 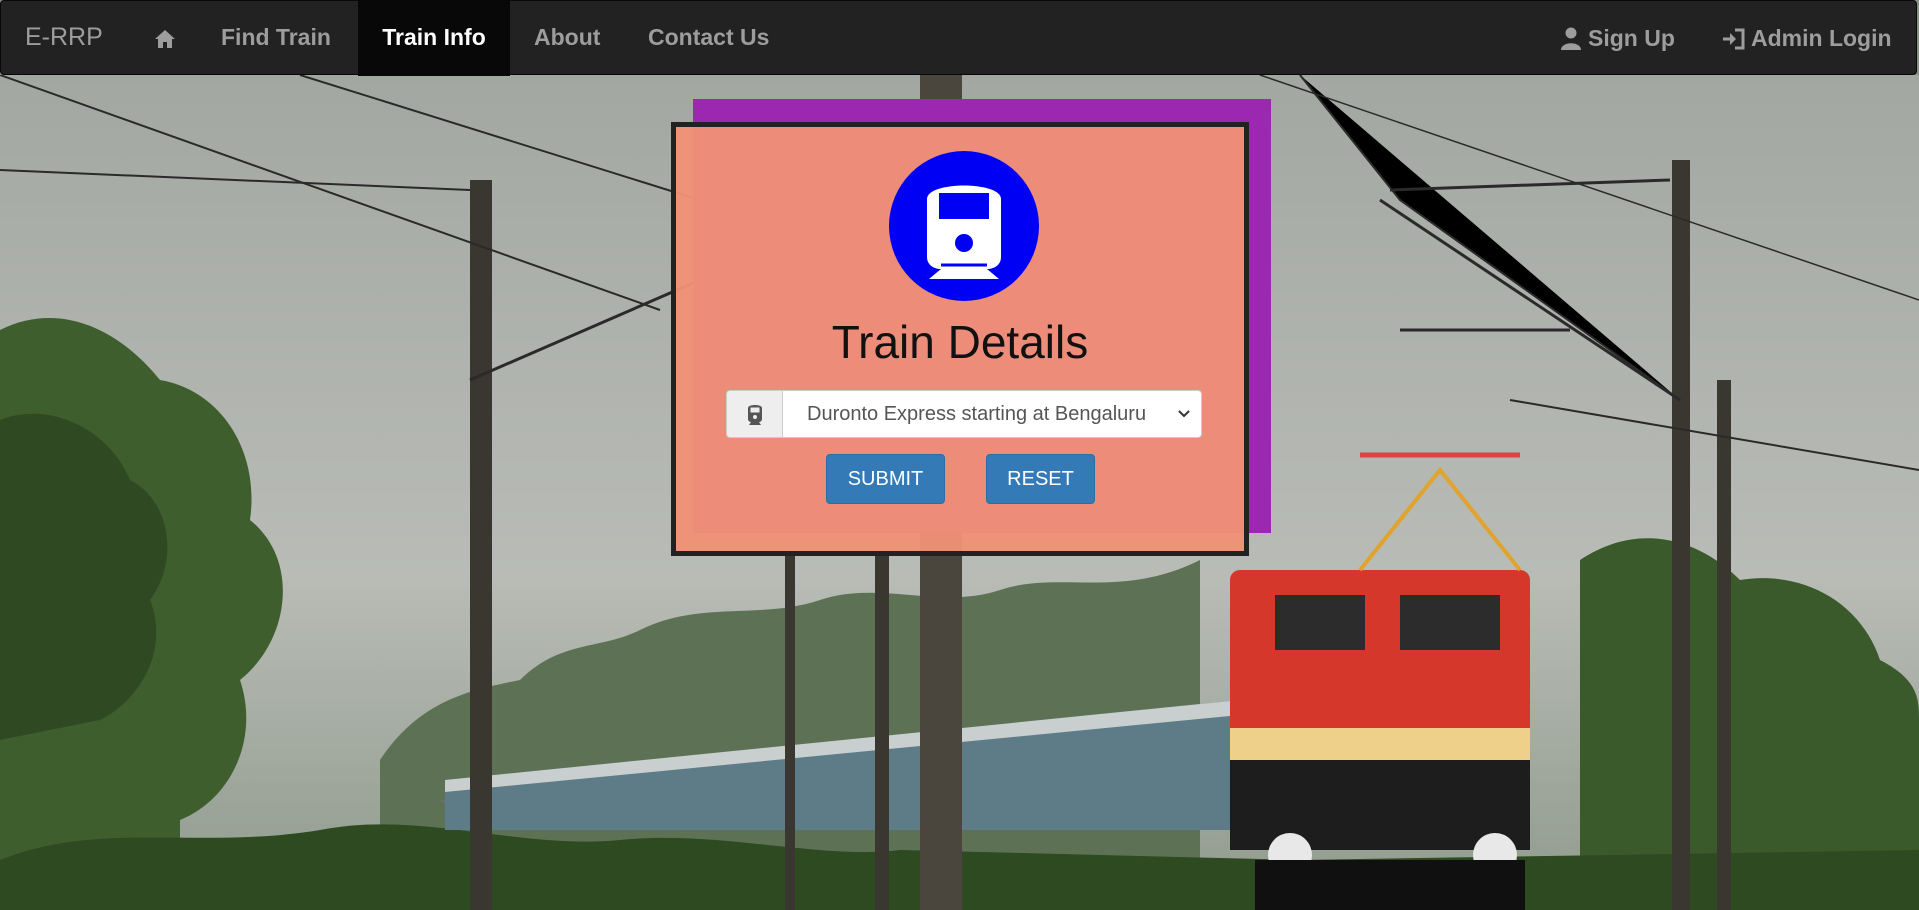 I want to click on train-select-group: Duronto Express starting at Bengaluru, so click(x=964, y=415).